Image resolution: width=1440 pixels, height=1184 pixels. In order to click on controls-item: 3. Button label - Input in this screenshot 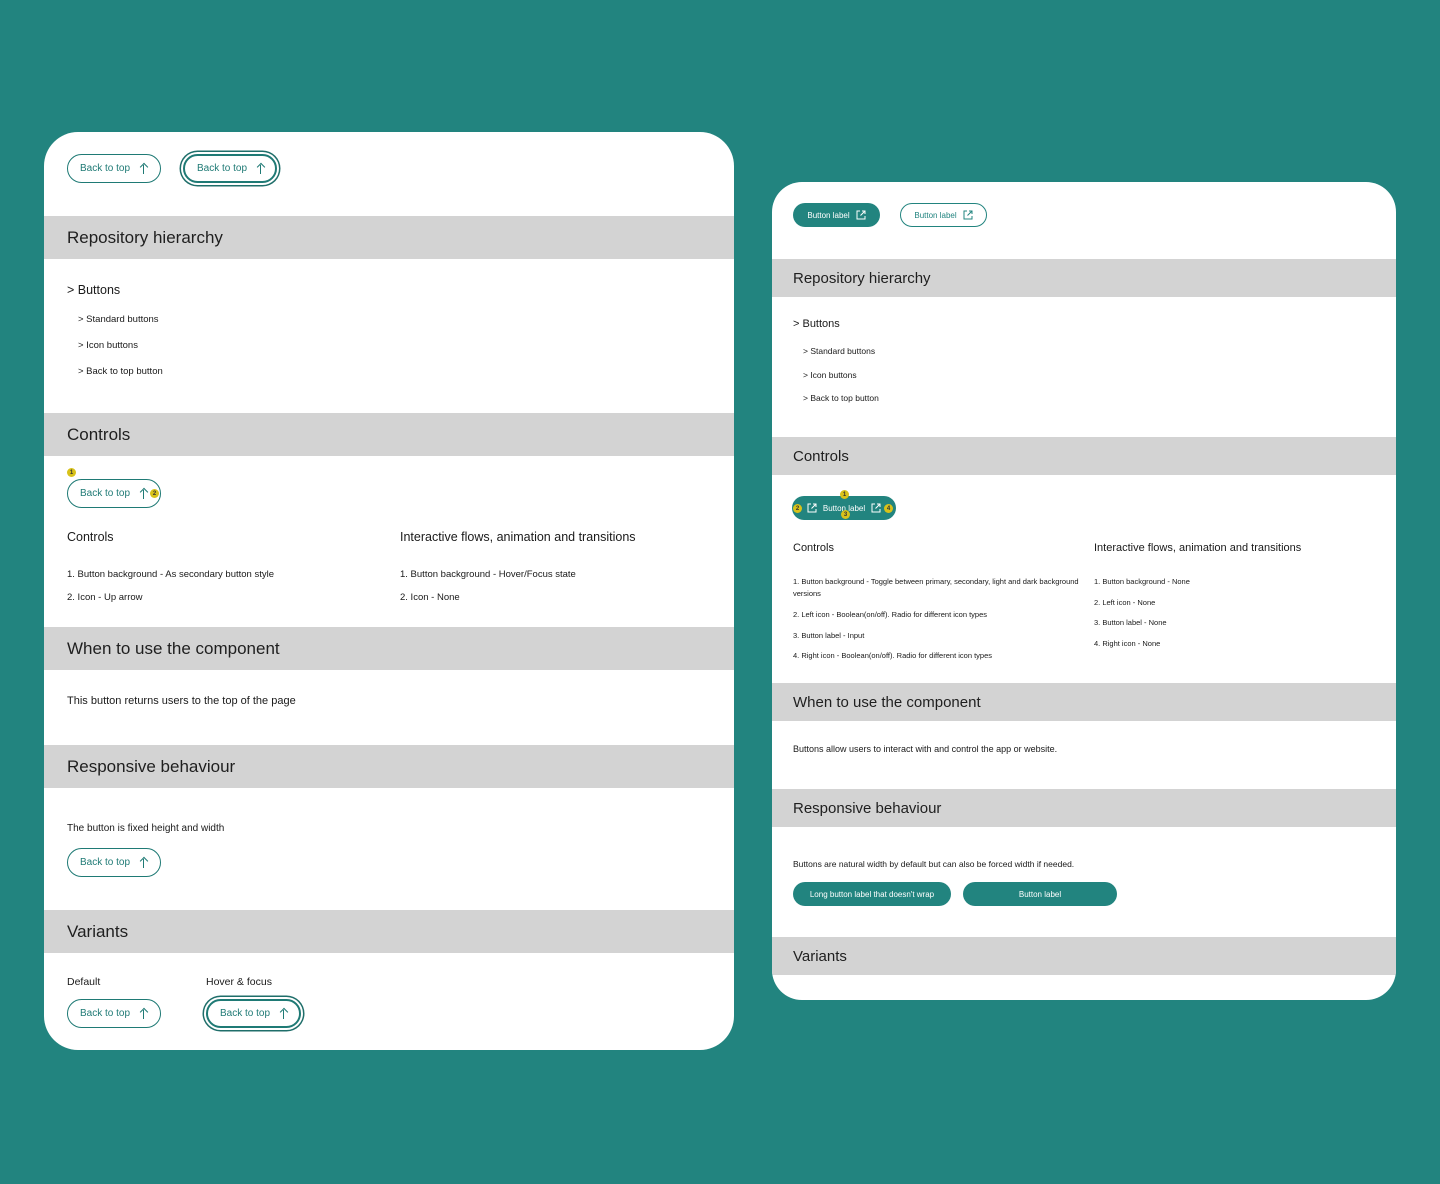, I will do `click(829, 635)`.